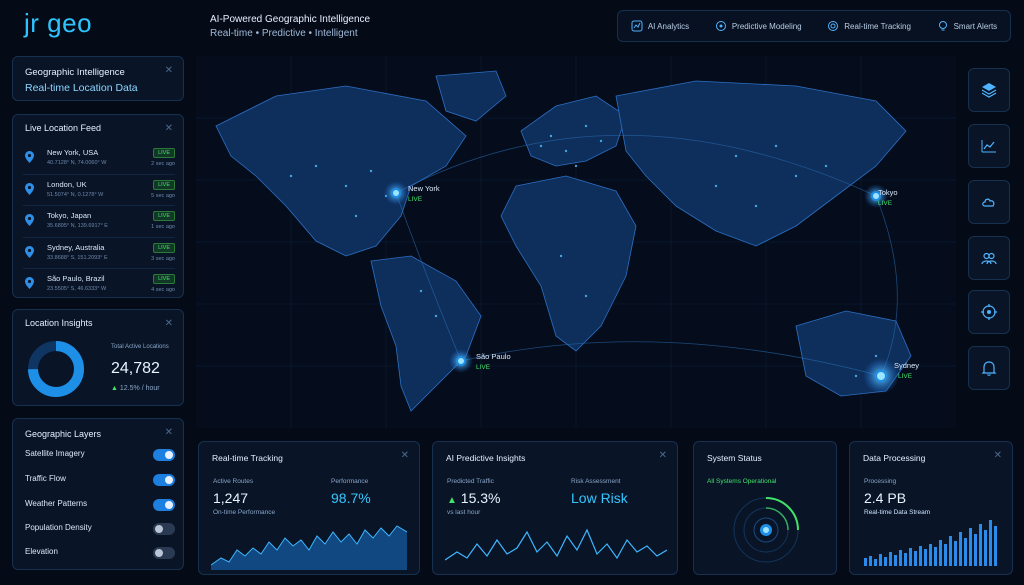 The width and height of the screenshot is (1024, 585). I want to click on weather-button, so click(989, 202).